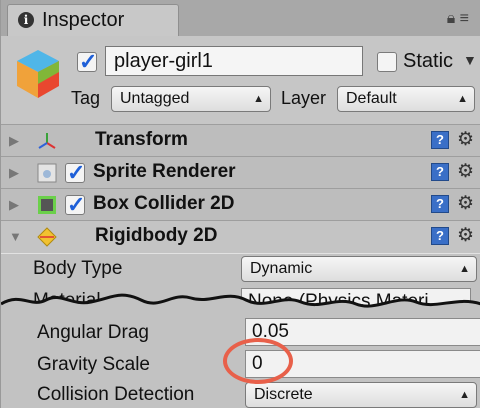 Image resolution: width=480 pixels, height=408 pixels. Describe the element at coordinates (362, 332) in the screenshot. I see `angular-drag-field: 0.05` at that location.